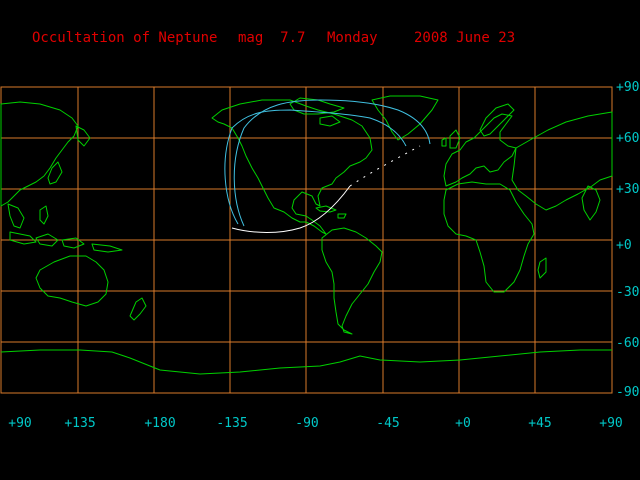 The width and height of the screenshot is (640, 480). I want to click on coast-british-isles, so click(451, 139).